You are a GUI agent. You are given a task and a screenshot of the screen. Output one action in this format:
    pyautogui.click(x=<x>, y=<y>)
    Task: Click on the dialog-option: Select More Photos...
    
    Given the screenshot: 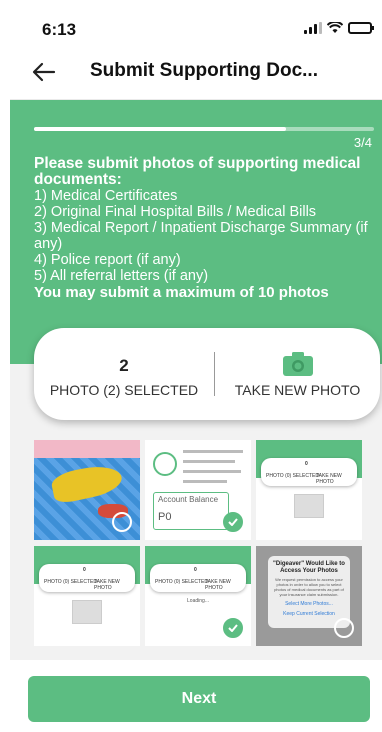 What is the action you would take?
    pyautogui.click(x=309, y=604)
    